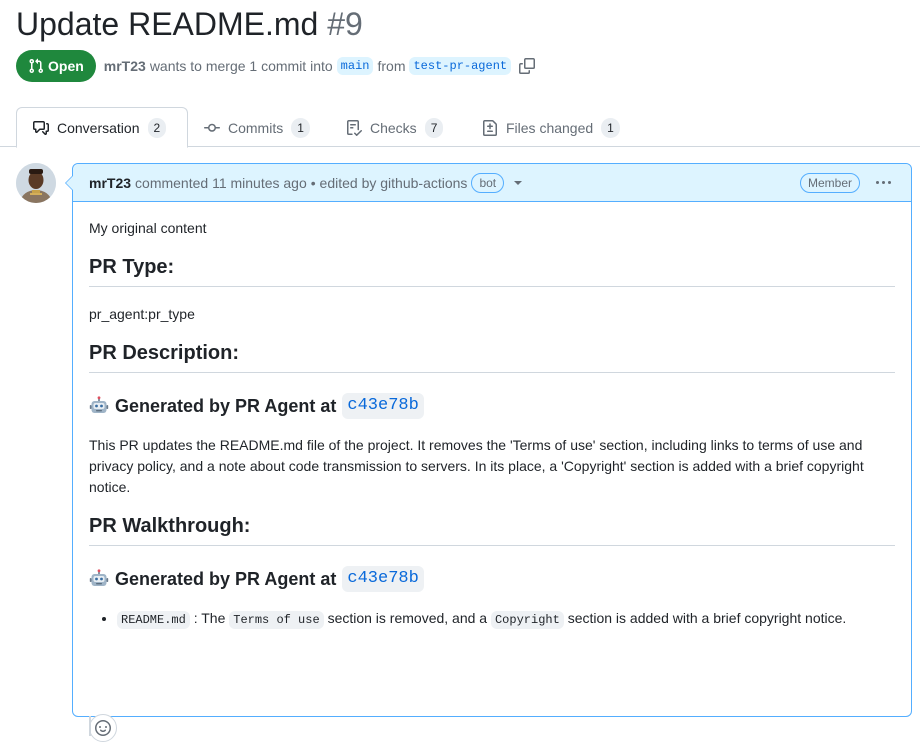 This screenshot has width=920, height=742. I want to click on pr-title: Update README.md #9, so click(189, 24).